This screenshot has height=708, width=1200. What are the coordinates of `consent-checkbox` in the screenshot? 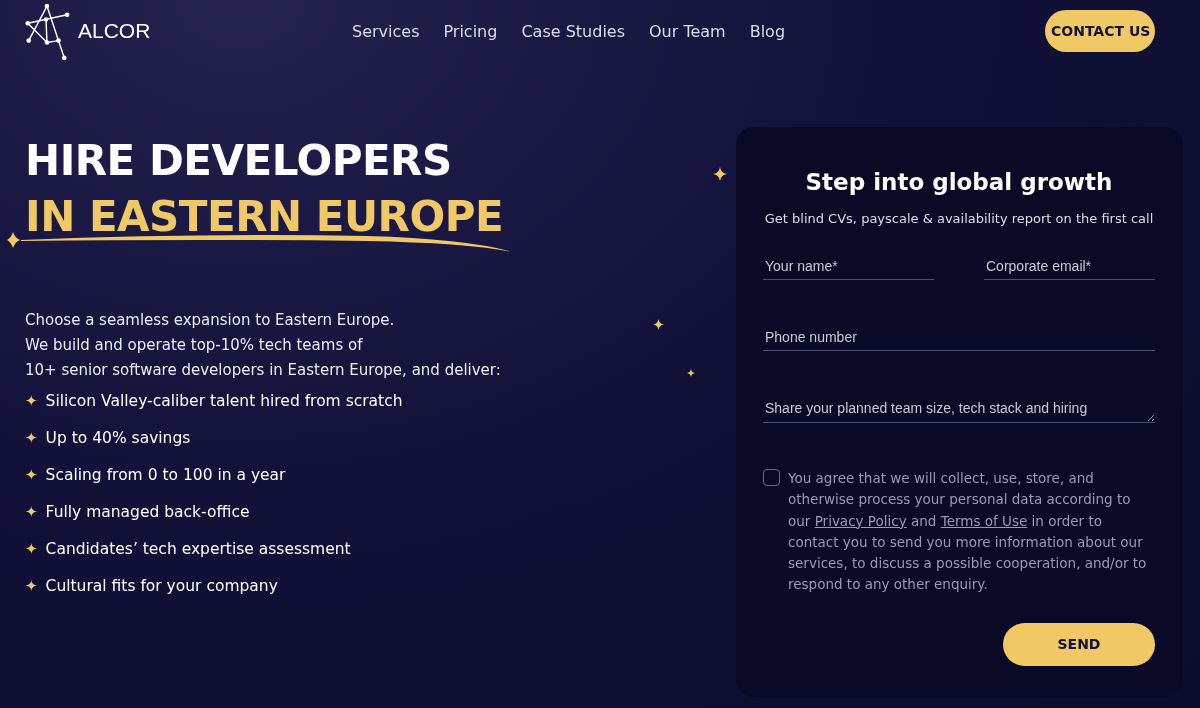 It's located at (771, 477).